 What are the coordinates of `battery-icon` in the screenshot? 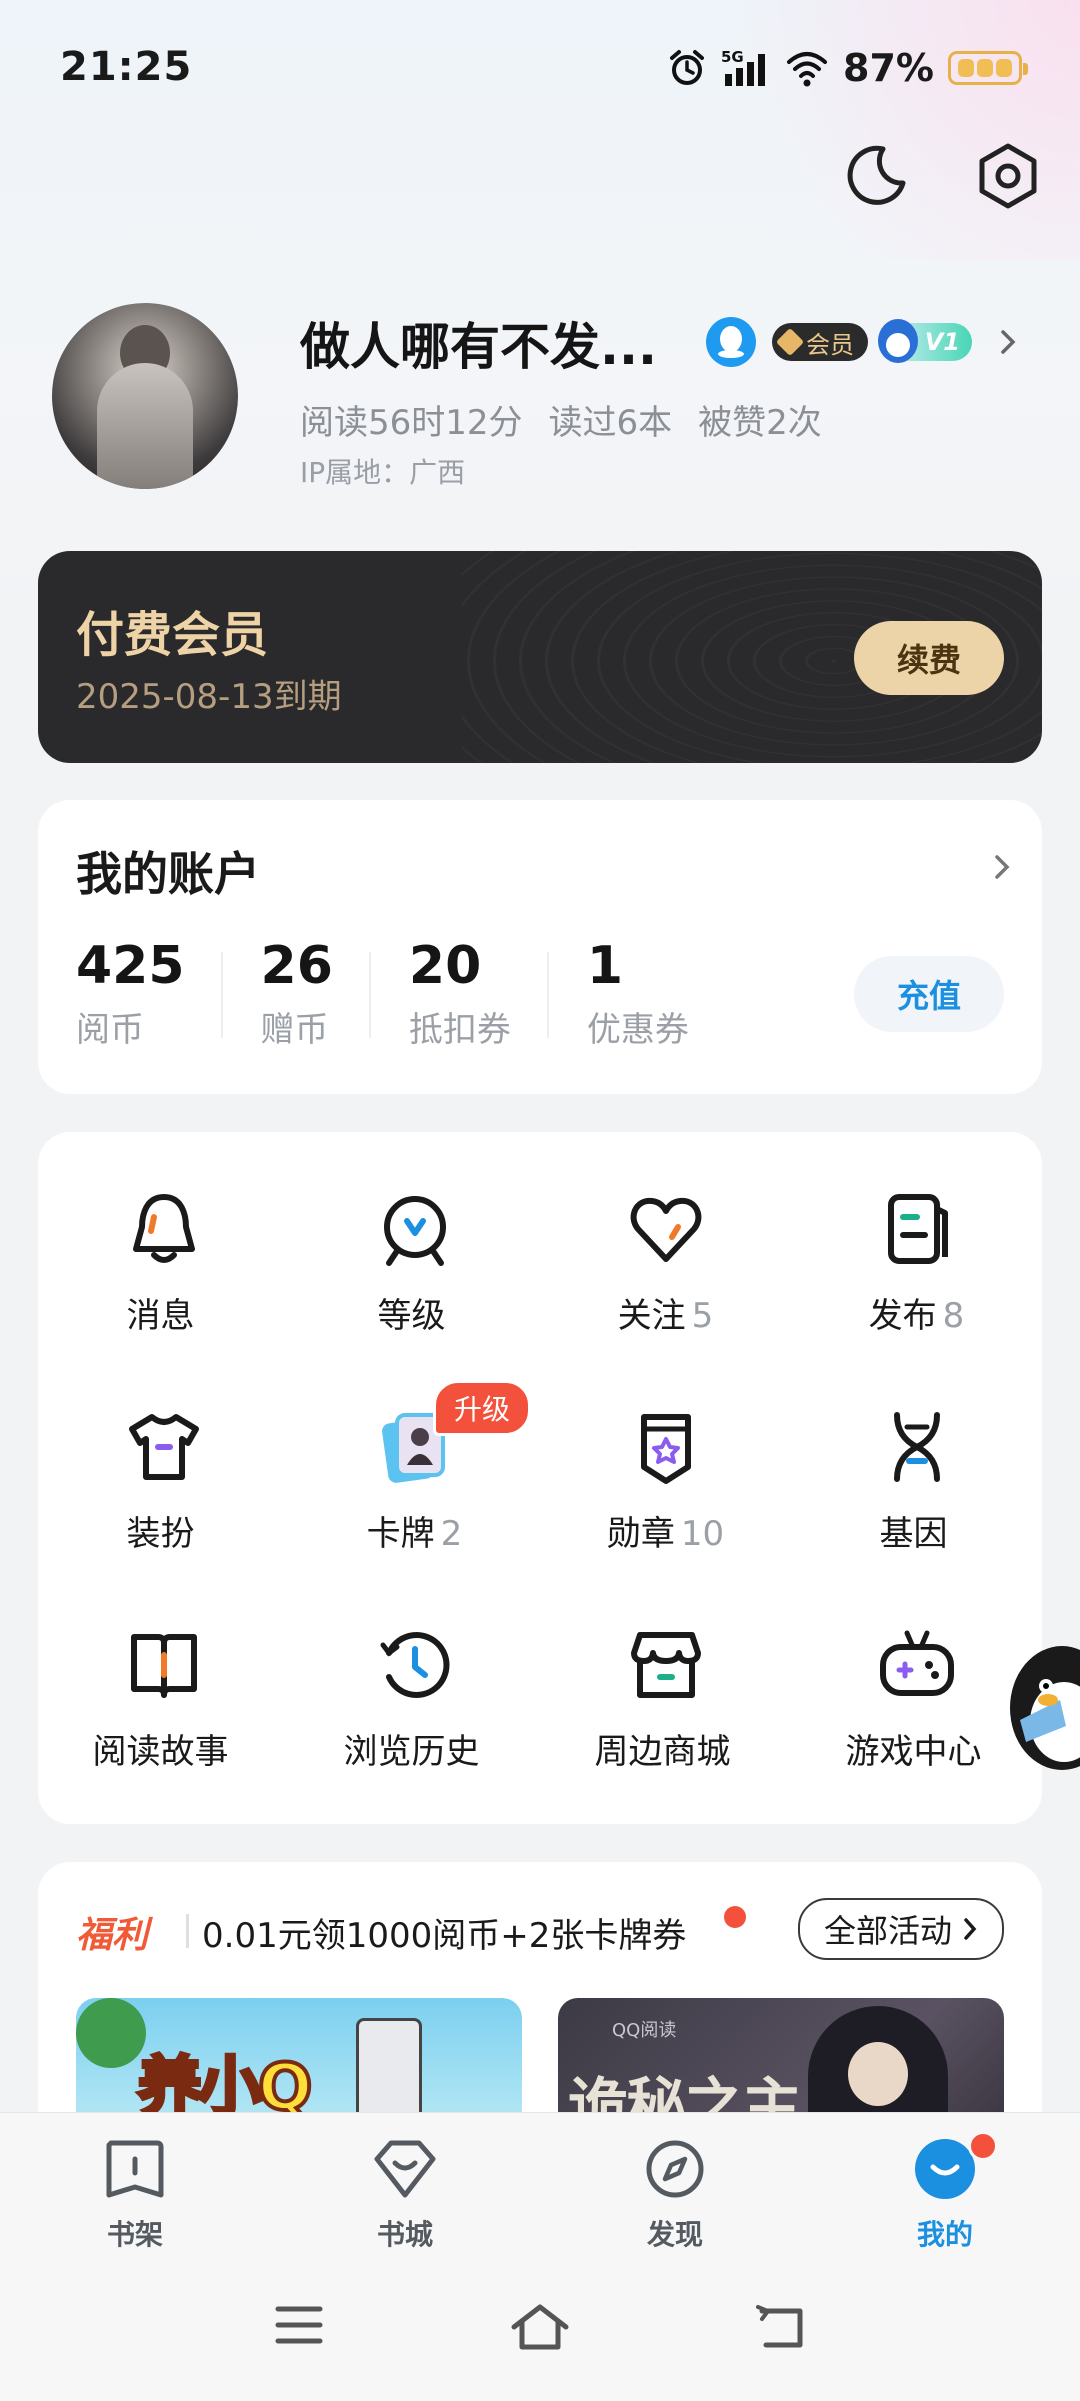 It's located at (988, 68).